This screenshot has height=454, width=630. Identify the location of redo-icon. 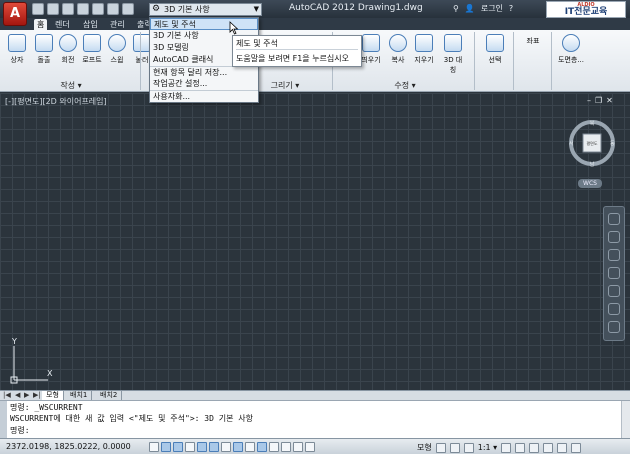
(128, 9).